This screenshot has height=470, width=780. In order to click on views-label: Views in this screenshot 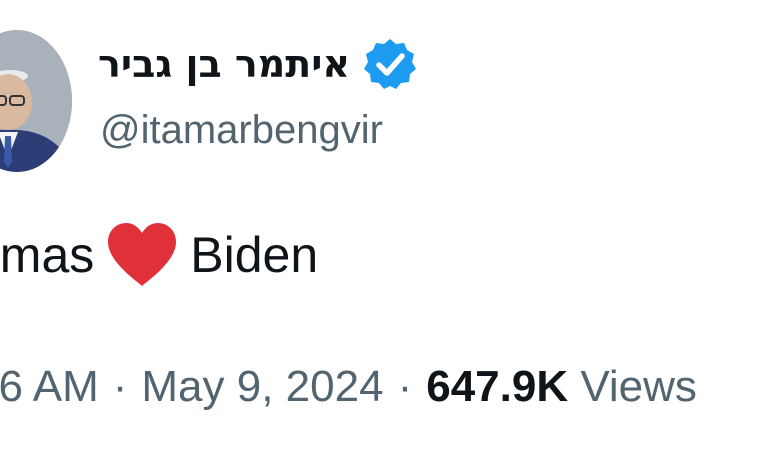, I will do `click(638, 386)`.